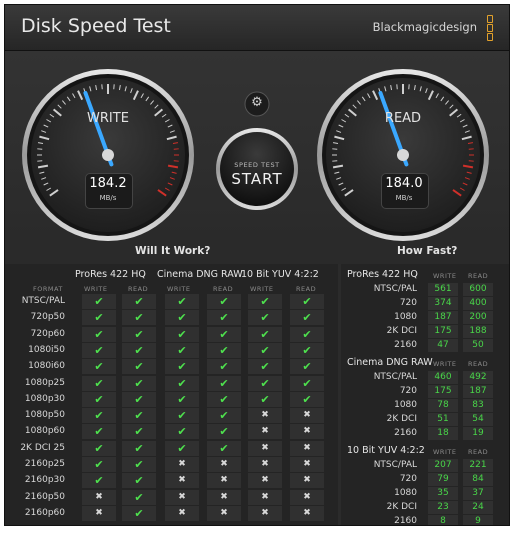  Describe the element at coordinates (478, 507) in the screenshot. I see `read-speed-cell: 24` at that location.